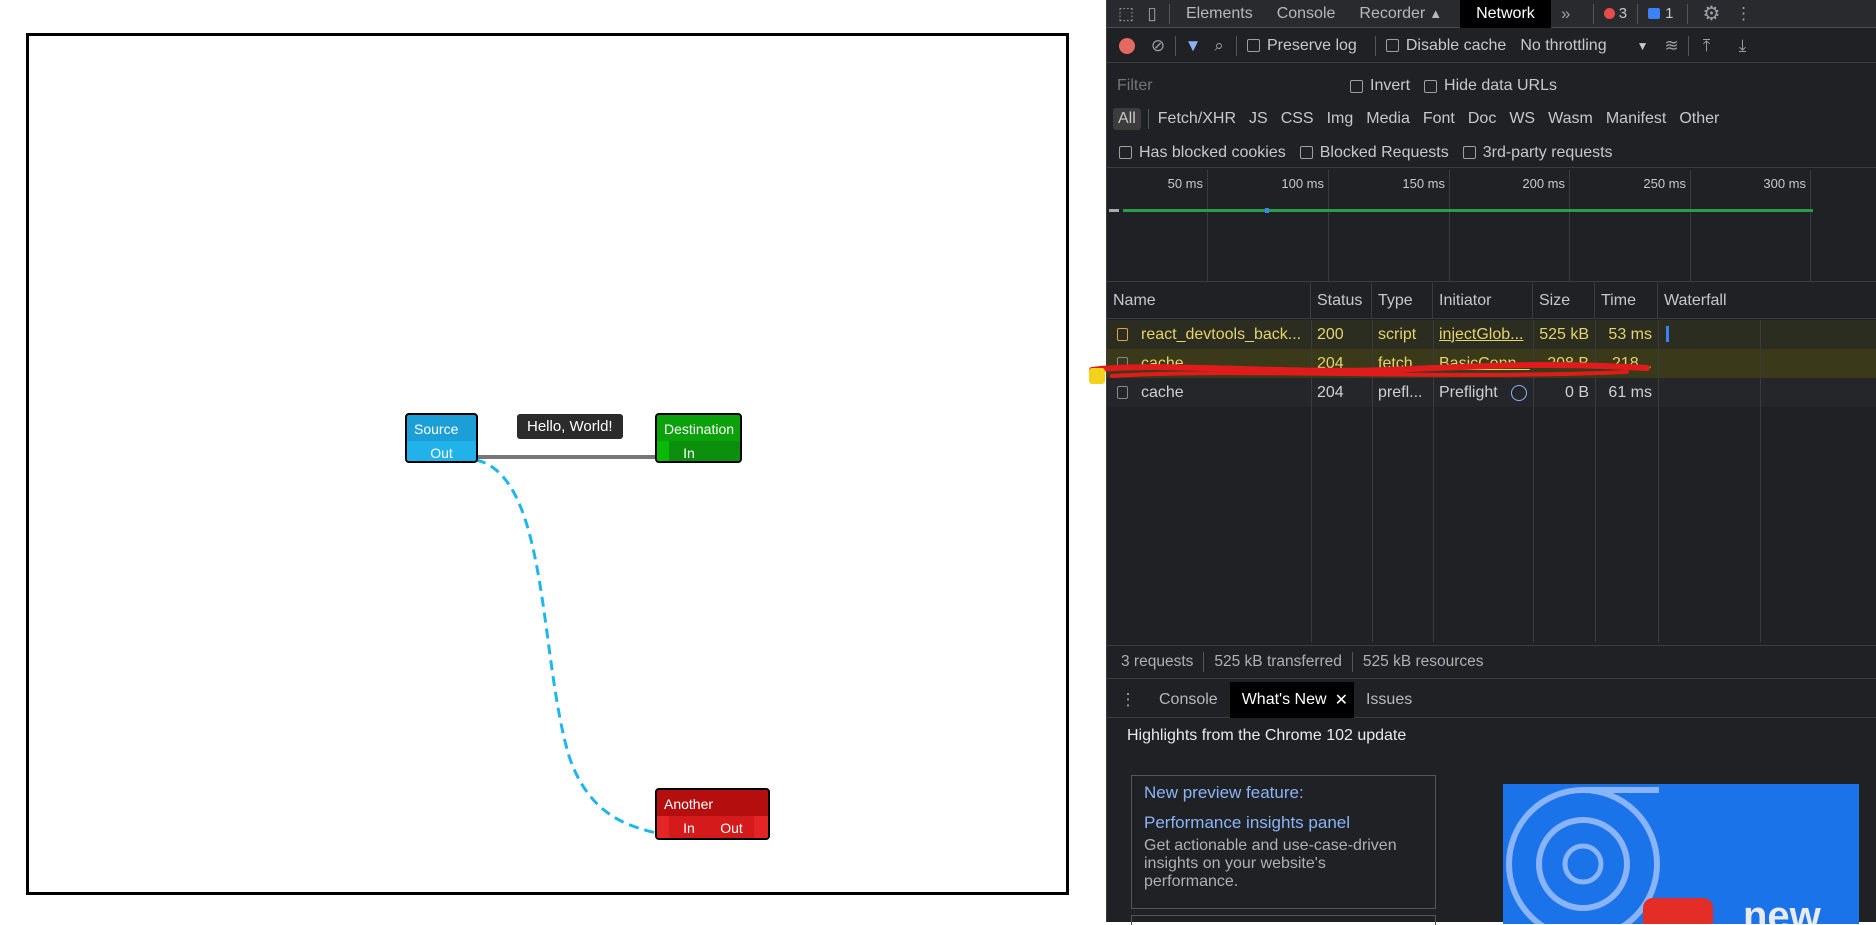 This screenshot has height=925, width=1876. Describe the element at coordinates (1566, 14) in the screenshot. I see `more-tabs-icon: »` at that location.